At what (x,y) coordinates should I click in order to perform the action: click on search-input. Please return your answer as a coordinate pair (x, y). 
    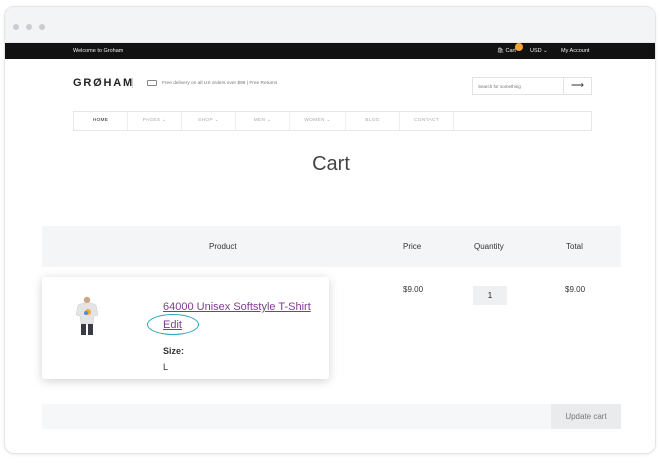
    Looking at the image, I should click on (518, 86).